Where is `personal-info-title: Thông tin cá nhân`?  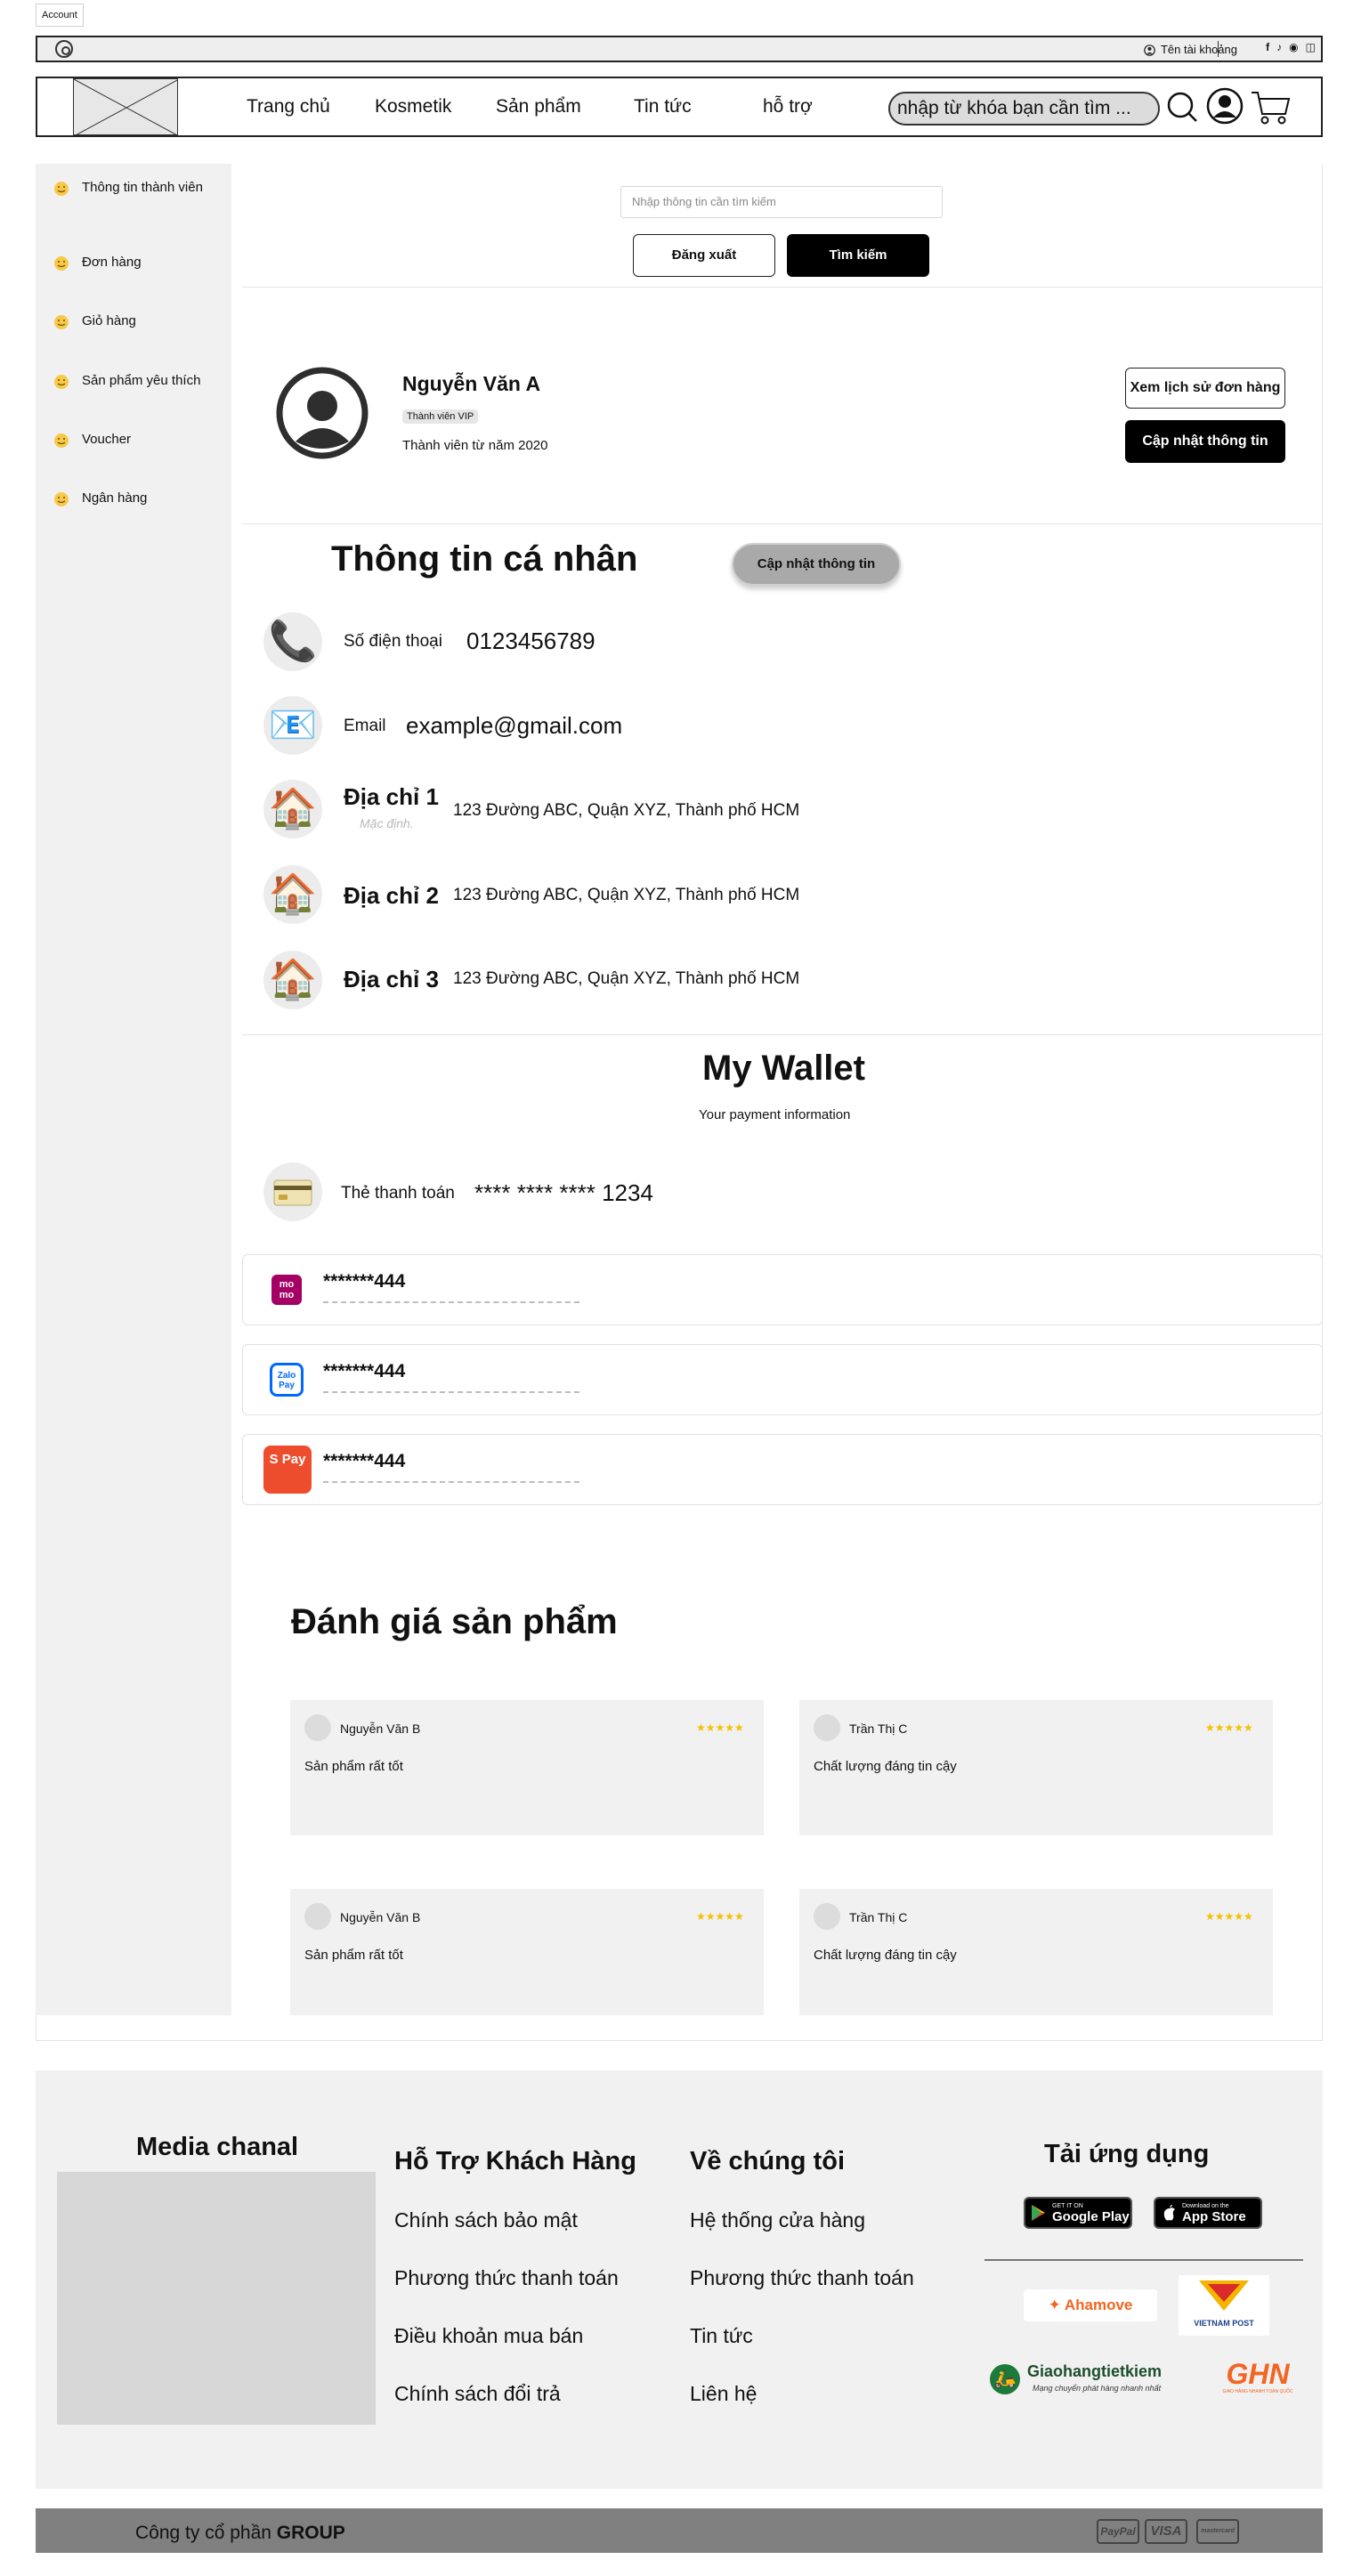
personal-info-title: Thông tin cá nhân is located at coordinates (485, 559).